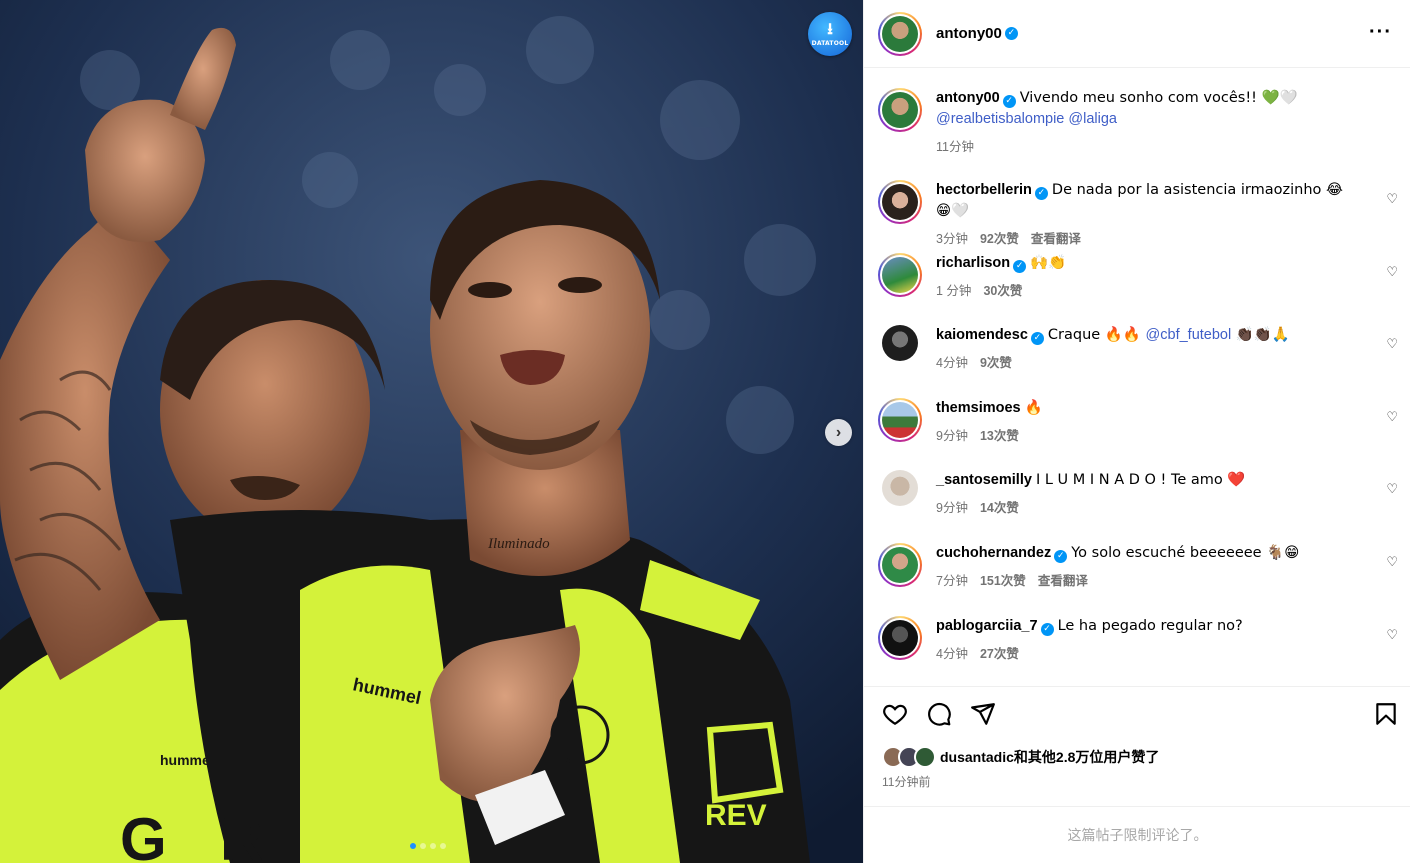 Image resolution: width=1410 pixels, height=863 pixels. What do you see at coordinates (968, 98) in the screenshot?
I see `caption-username: antony00` at bounding box center [968, 98].